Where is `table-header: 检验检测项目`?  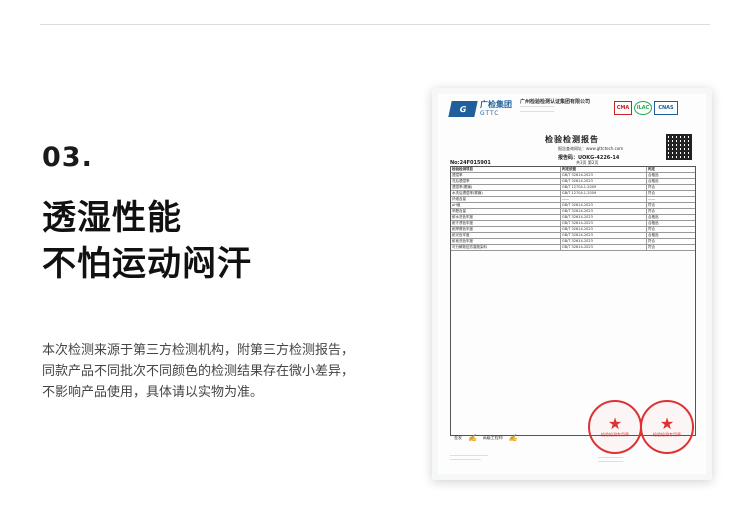
table-header: 检验检测项目 is located at coordinates (506, 169).